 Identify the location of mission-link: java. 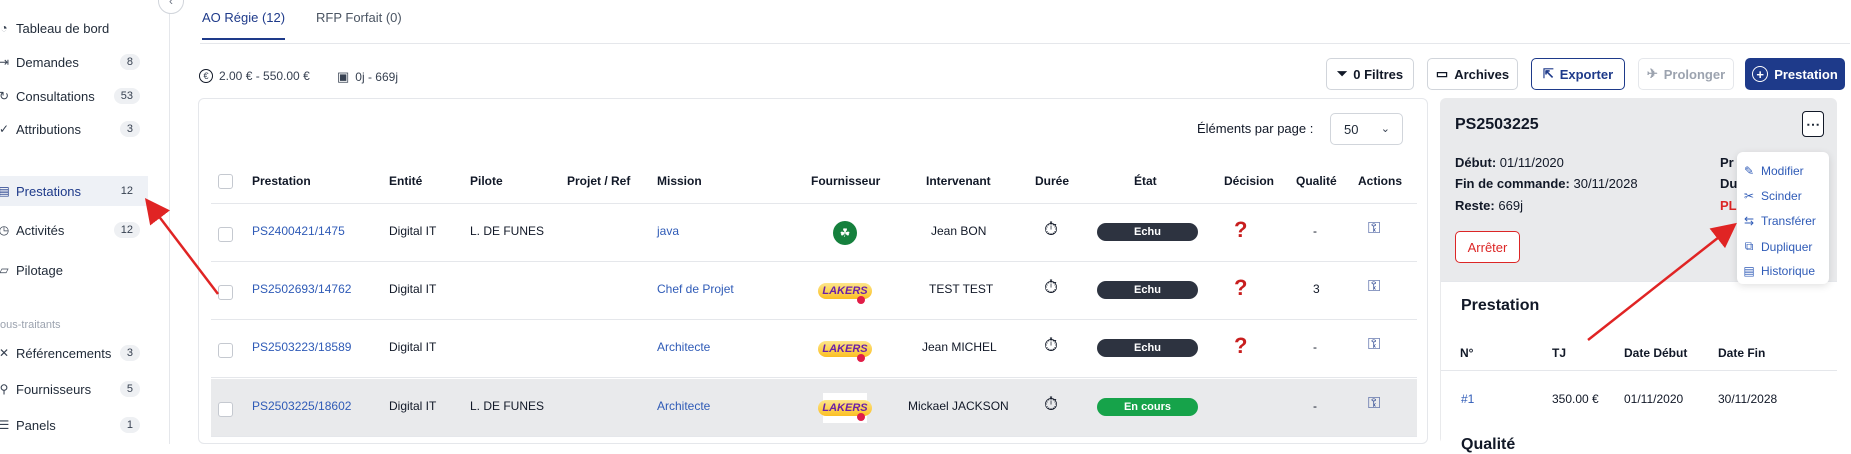
(668, 231).